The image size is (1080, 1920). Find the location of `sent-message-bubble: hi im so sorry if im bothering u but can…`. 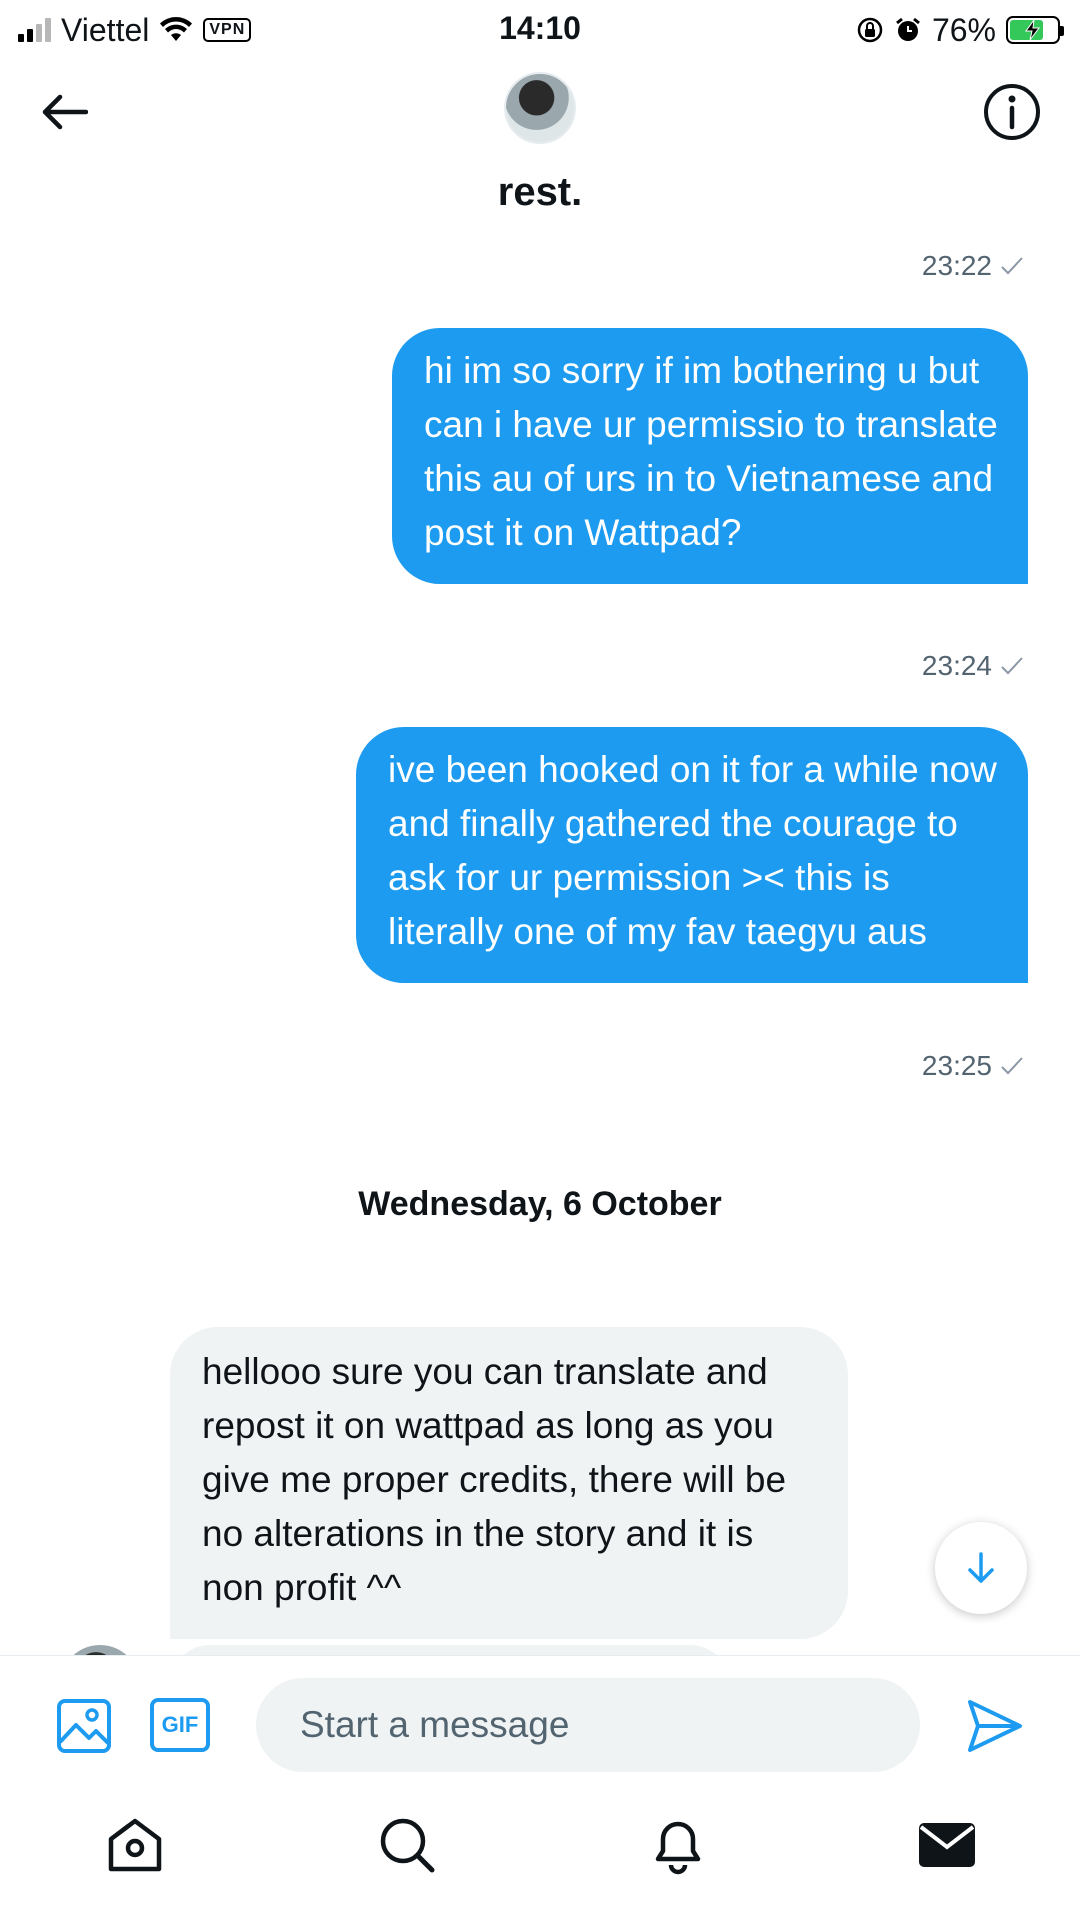

sent-message-bubble: hi im so sorry if im bothering u but can… is located at coordinates (710, 456).